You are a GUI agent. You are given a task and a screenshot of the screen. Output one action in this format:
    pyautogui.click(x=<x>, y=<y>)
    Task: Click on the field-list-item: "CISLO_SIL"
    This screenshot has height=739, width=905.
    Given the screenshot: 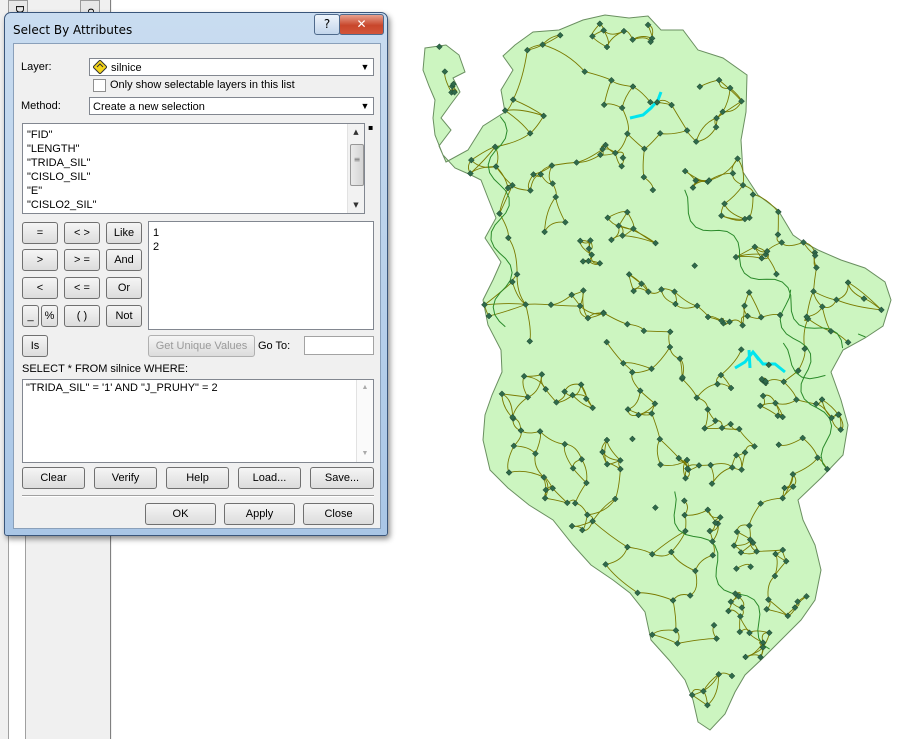 What is the action you would take?
    pyautogui.click(x=193, y=177)
    